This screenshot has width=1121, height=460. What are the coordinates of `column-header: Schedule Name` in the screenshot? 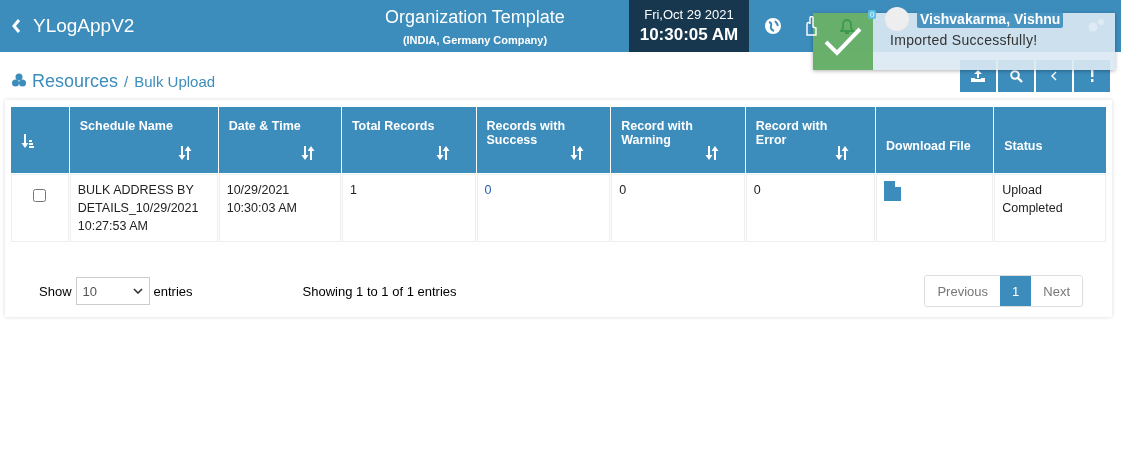 It's located at (143, 140).